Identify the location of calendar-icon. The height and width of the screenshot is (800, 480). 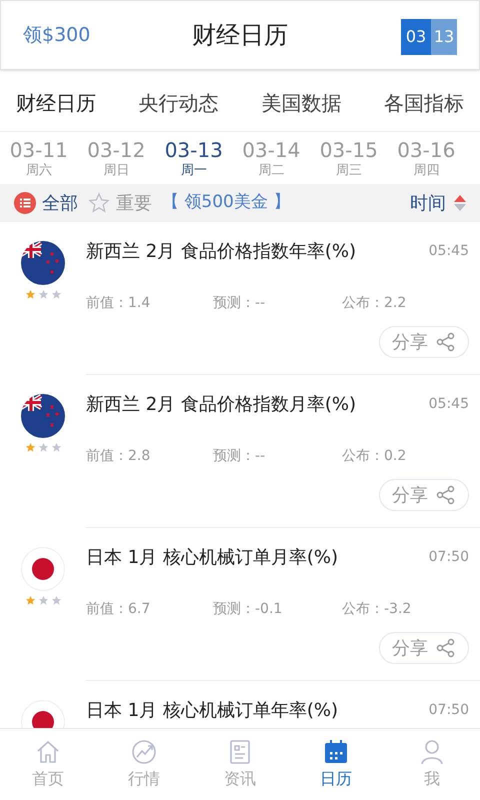
(336, 751).